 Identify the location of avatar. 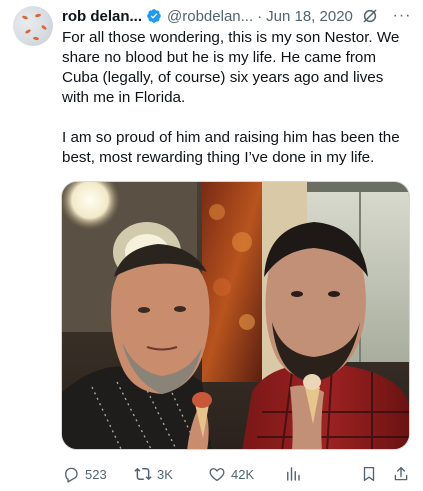
(33, 26).